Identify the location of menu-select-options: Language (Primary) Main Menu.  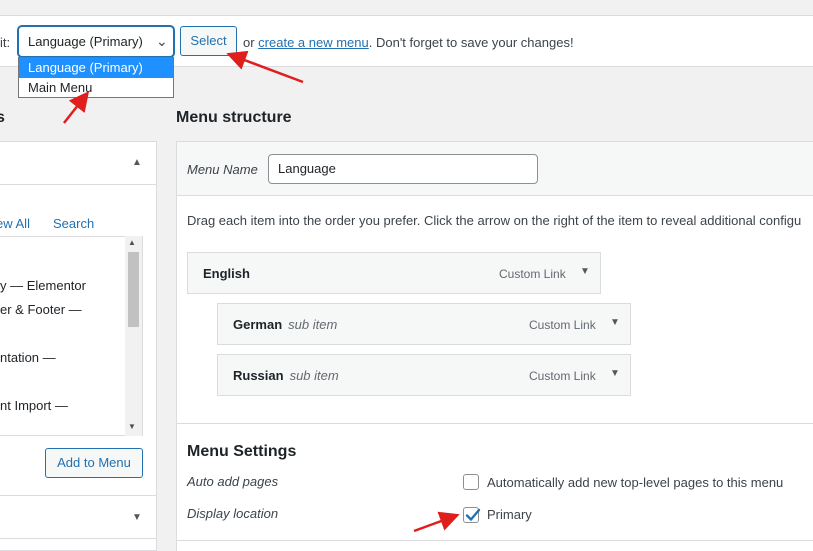
(96, 77).